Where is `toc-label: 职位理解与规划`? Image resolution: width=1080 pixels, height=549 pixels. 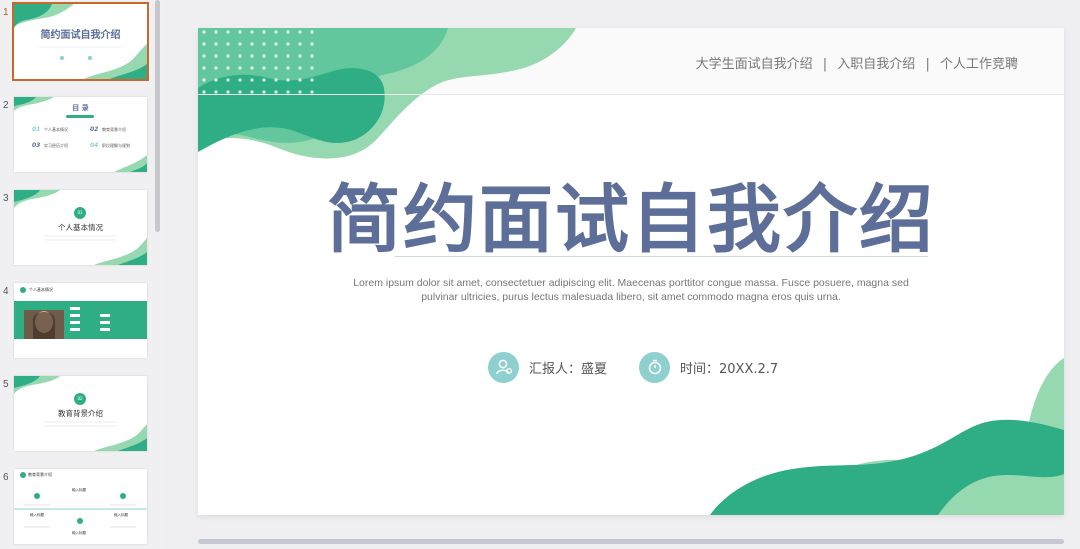 toc-label: 职位理解与规划 is located at coordinates (116, 145).